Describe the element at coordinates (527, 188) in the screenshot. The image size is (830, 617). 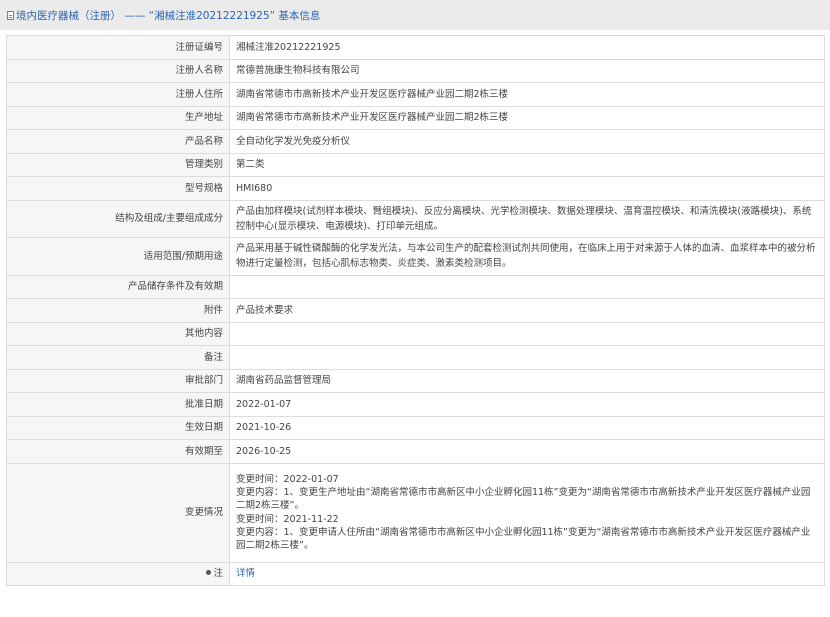
I see `row-value-model: HMI680` at that location.